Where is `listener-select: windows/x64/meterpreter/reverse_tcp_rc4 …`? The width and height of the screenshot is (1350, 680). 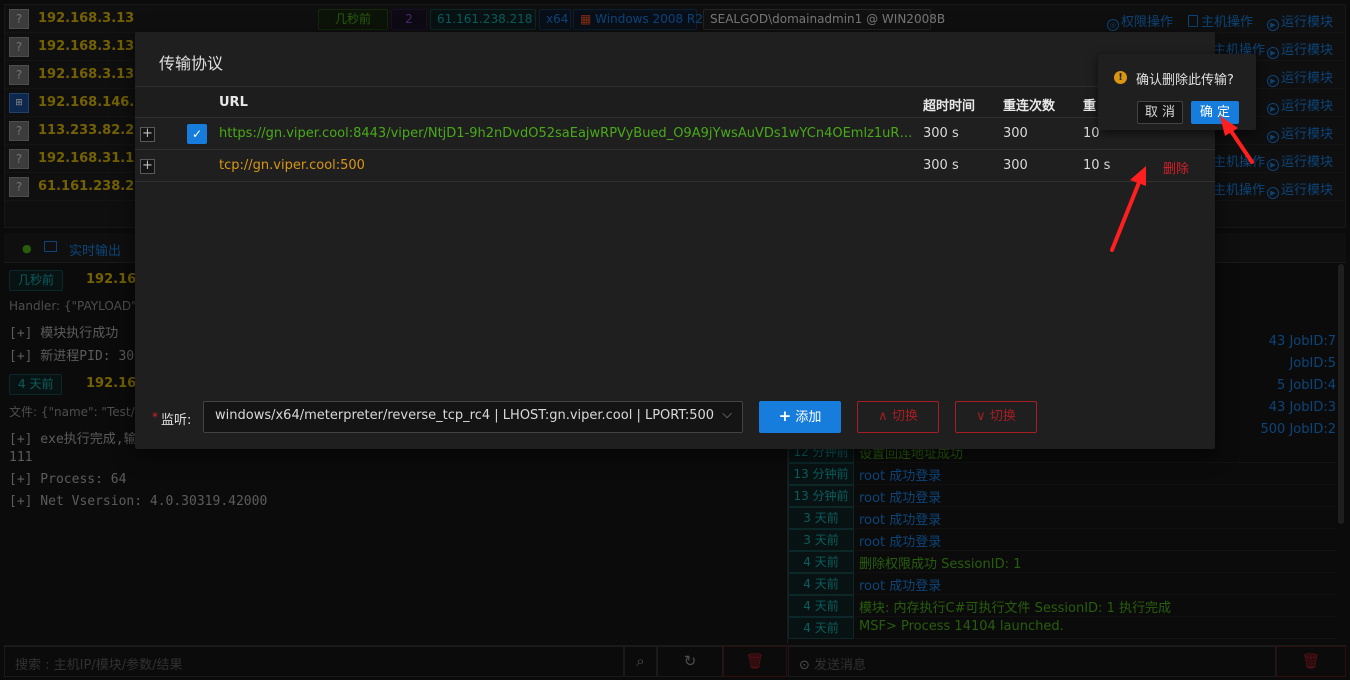
listener-select: windows/x64/meterpreter/reverse_tcp_rc4 … is located at coordinates (473, 417).